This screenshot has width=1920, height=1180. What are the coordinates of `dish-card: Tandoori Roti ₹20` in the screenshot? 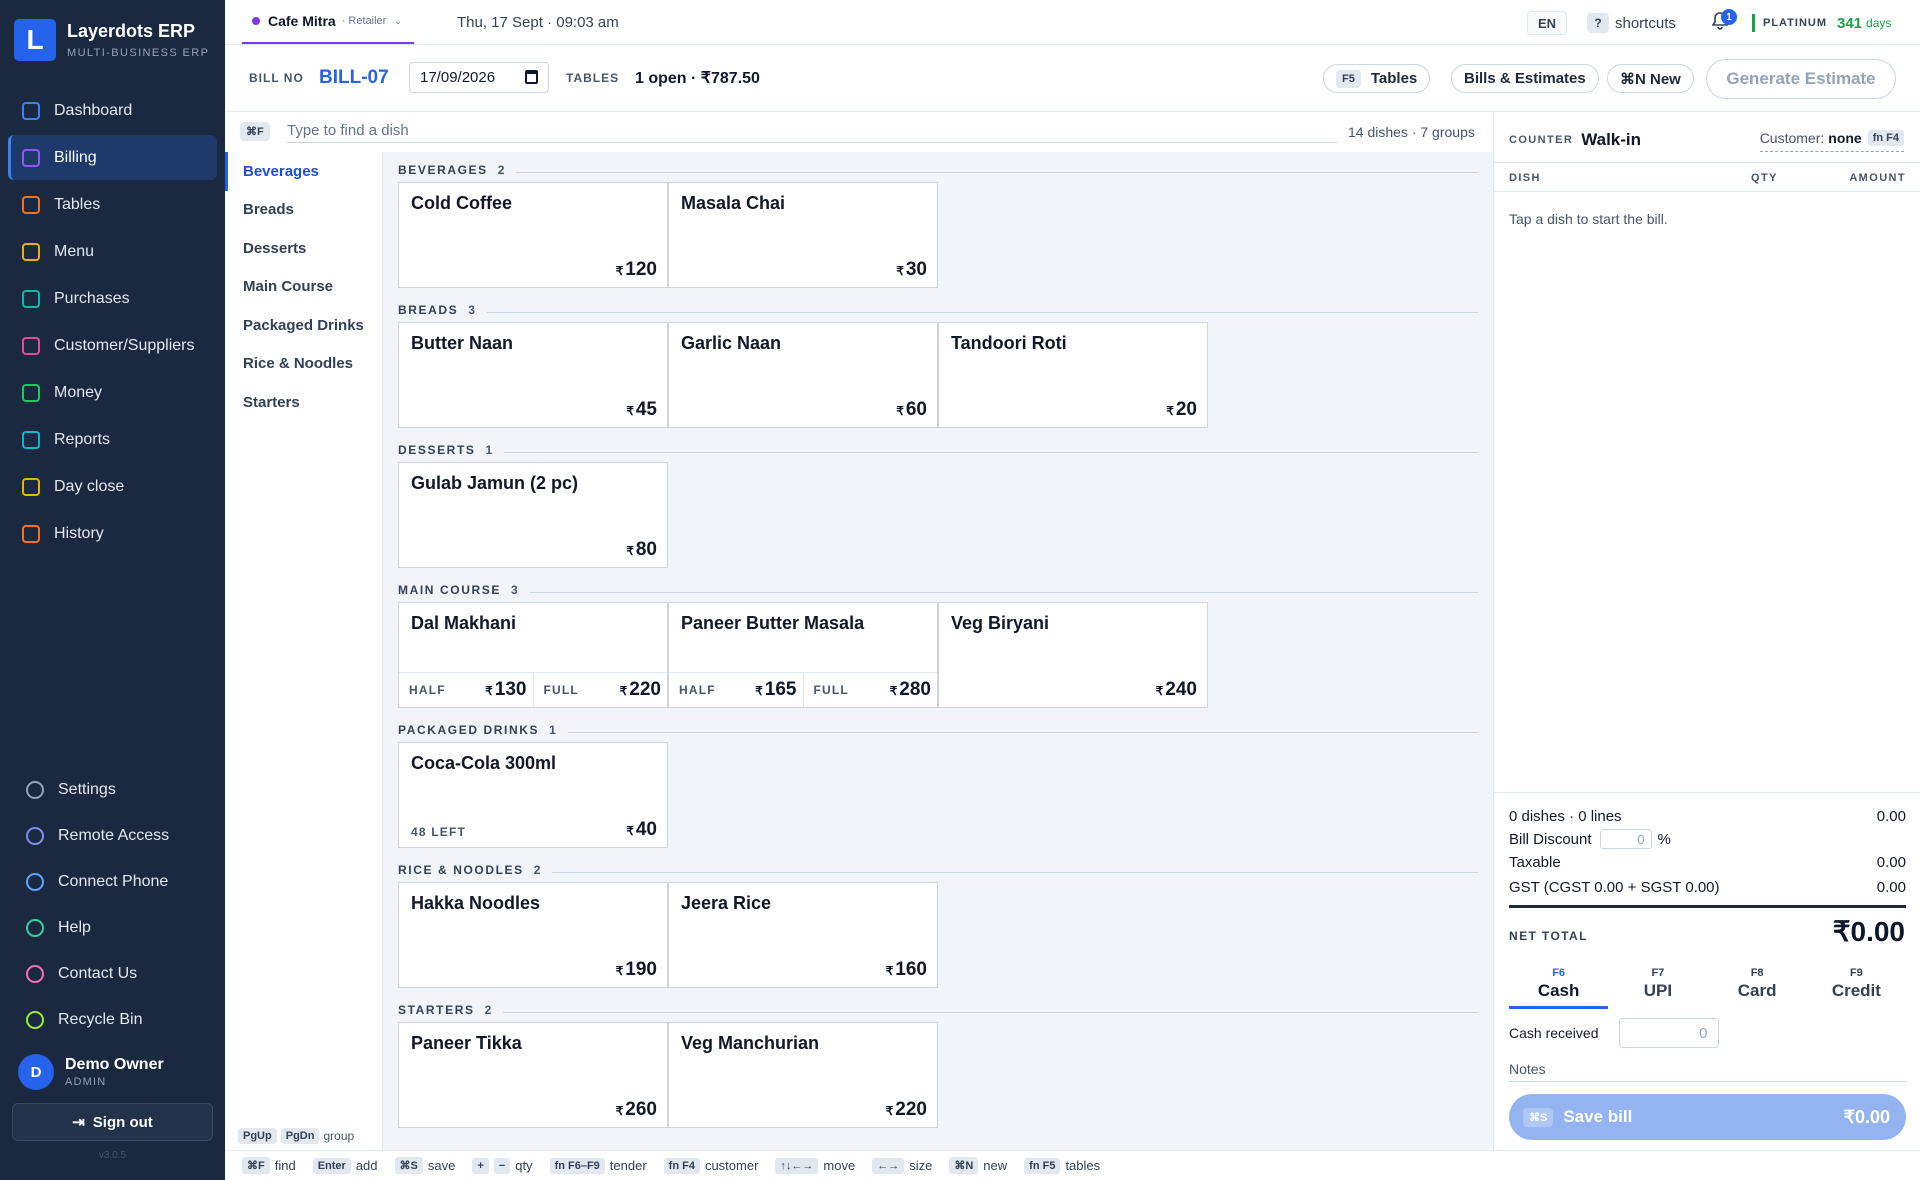 It's located at (1073, 375).